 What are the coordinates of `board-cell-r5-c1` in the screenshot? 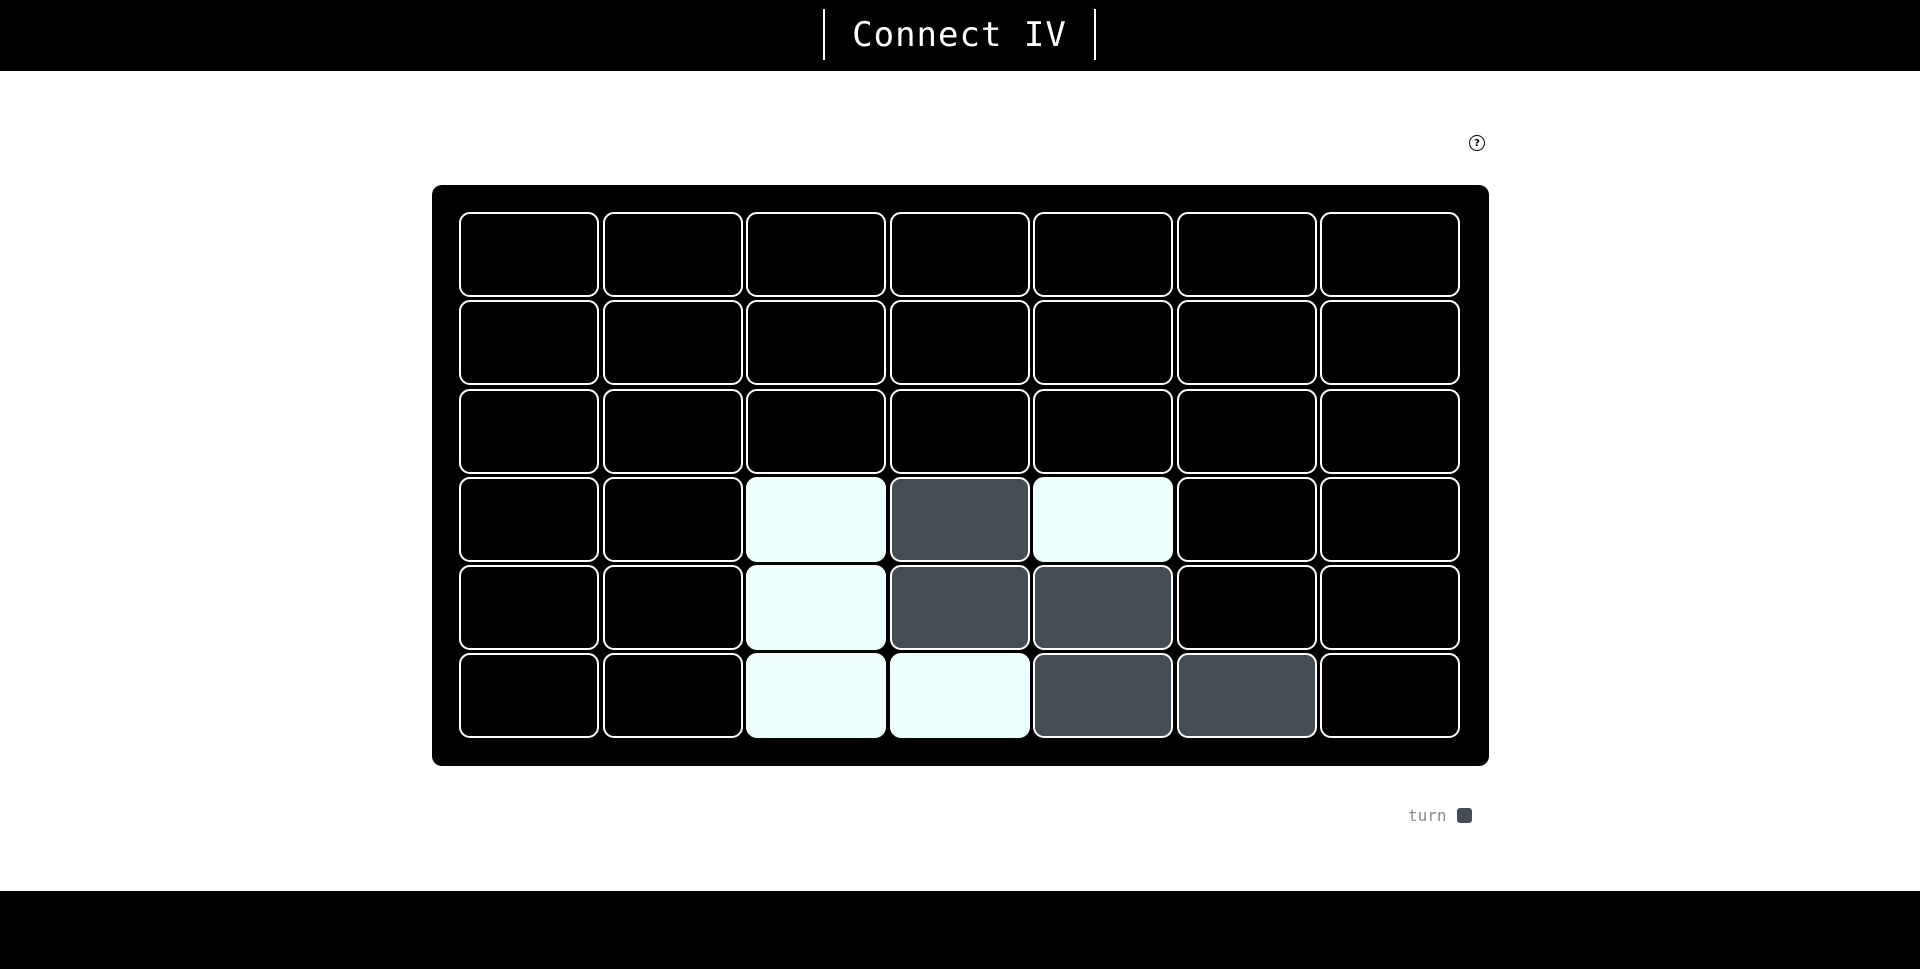 It's located at (529, 608).